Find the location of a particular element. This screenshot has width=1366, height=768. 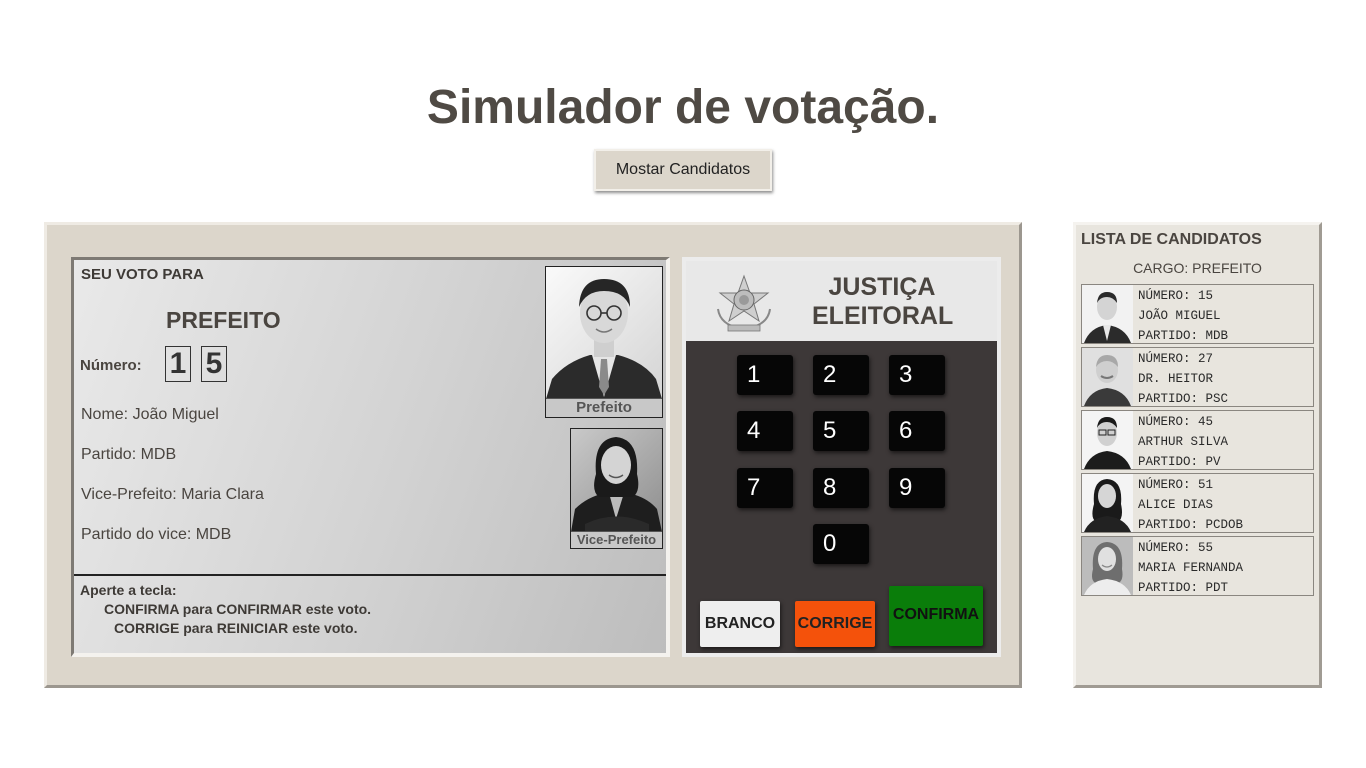

confirma-button: CONFIRMA is located at coordinates (936, 616).